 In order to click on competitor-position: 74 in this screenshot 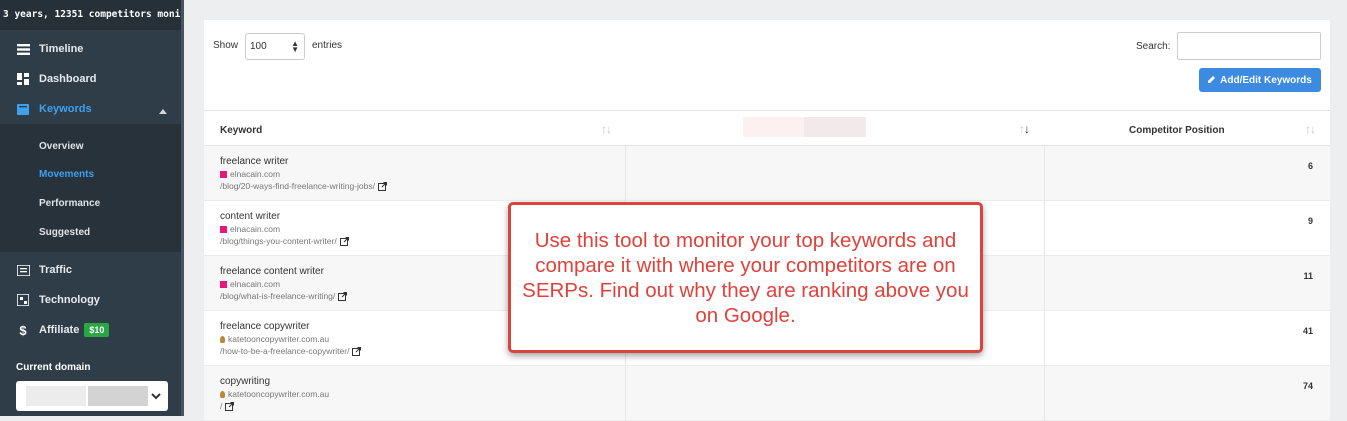, I will do `click(1307, 386)`.